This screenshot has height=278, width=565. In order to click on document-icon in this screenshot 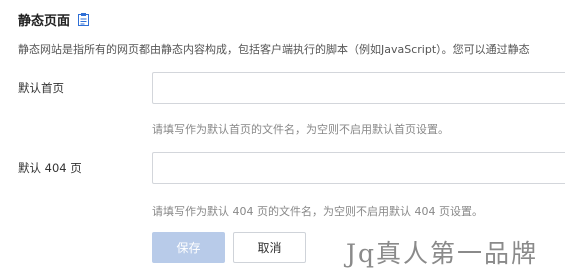, I will do `click(84, 19)`.